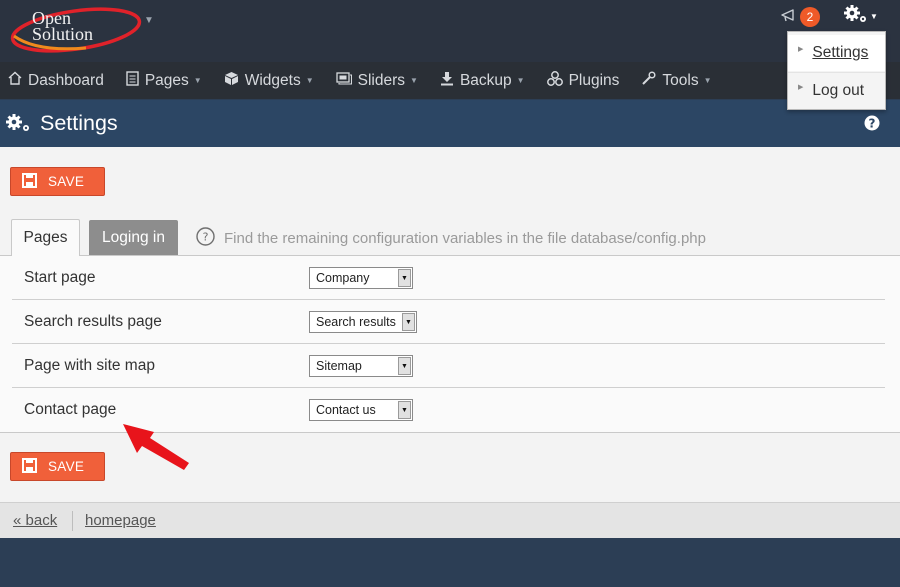  Describe the element at coordinates (874, 16) in the screenshot. I see `chevron-down-icon: ▼` at that location.